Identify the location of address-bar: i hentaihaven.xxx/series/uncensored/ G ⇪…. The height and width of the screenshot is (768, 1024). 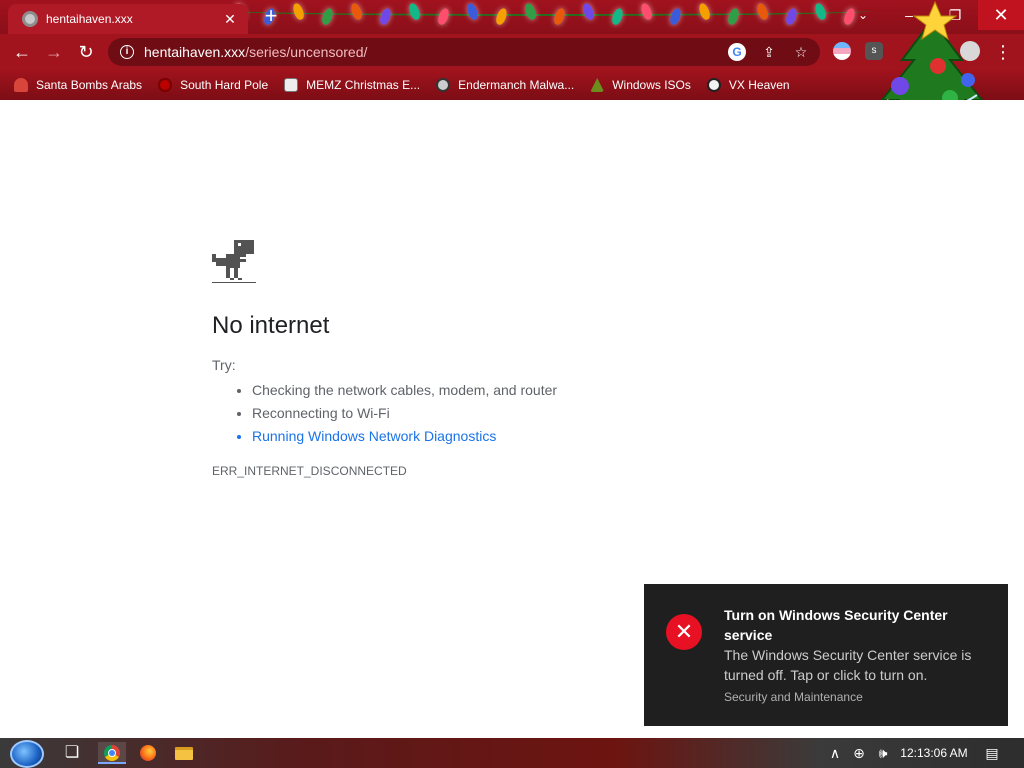
(464, 52).